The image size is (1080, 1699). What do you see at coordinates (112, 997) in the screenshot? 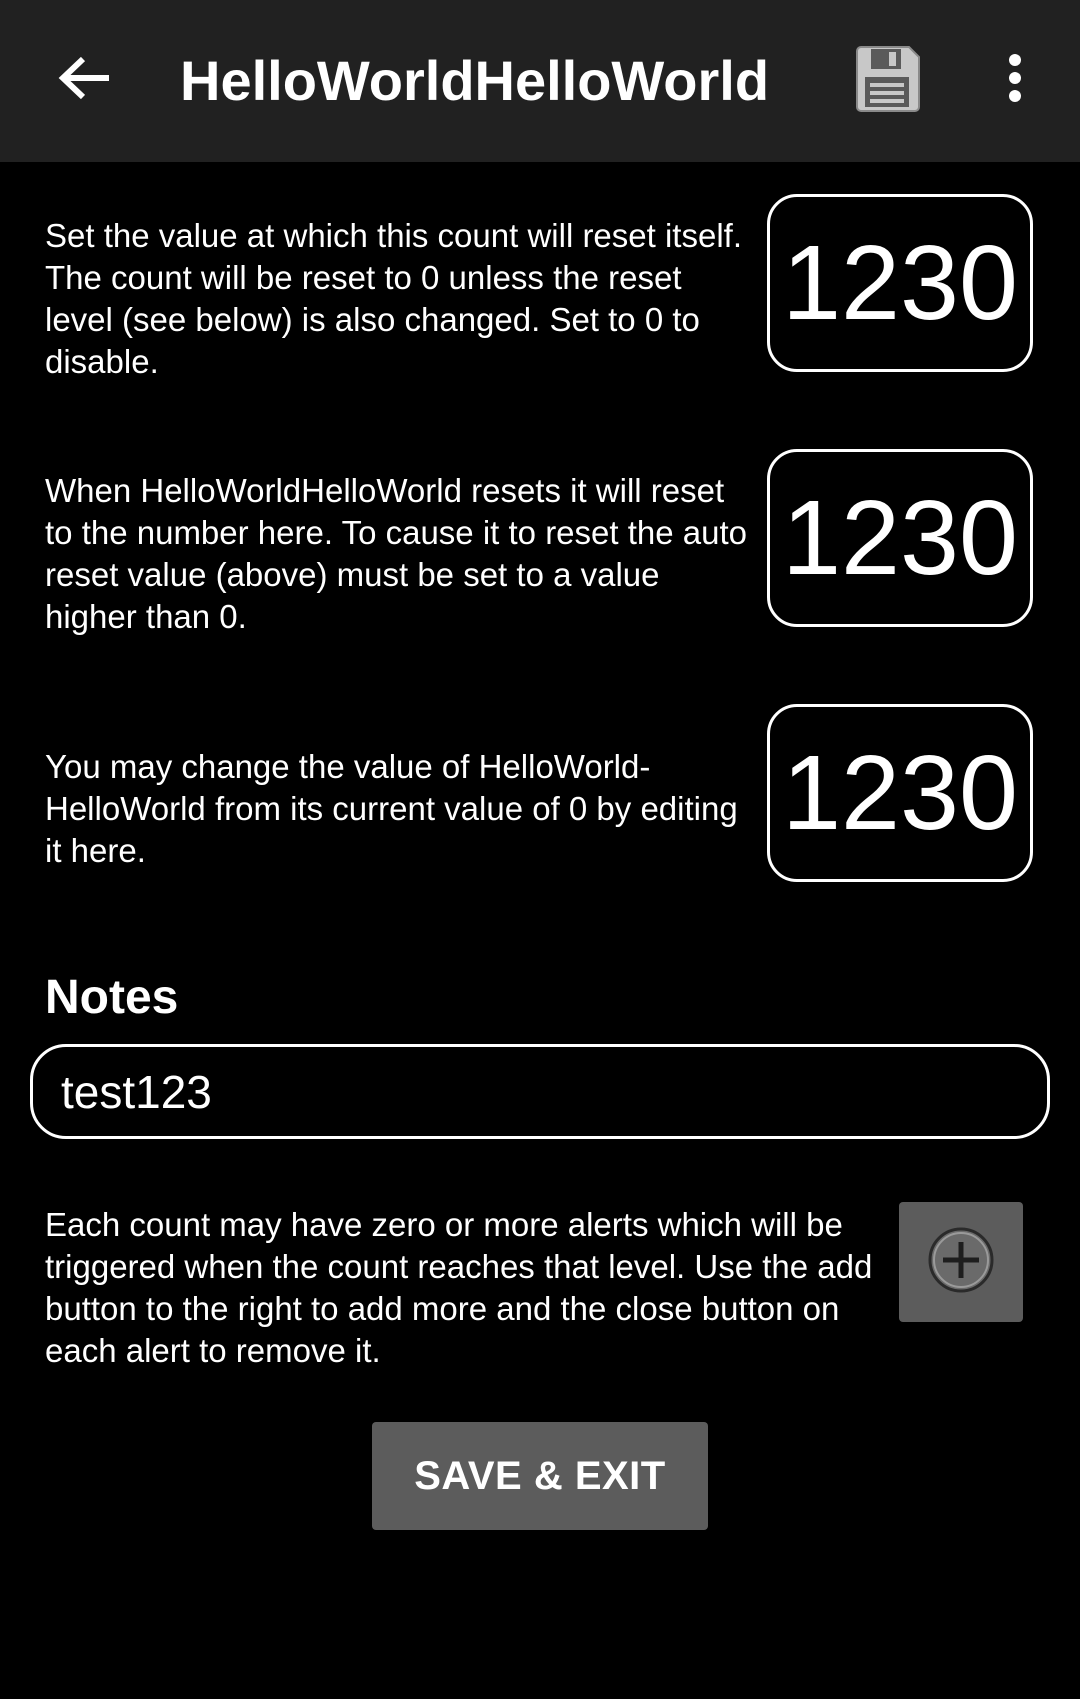
I see `notes-heading: Notes` at bounding box center [112, 997].